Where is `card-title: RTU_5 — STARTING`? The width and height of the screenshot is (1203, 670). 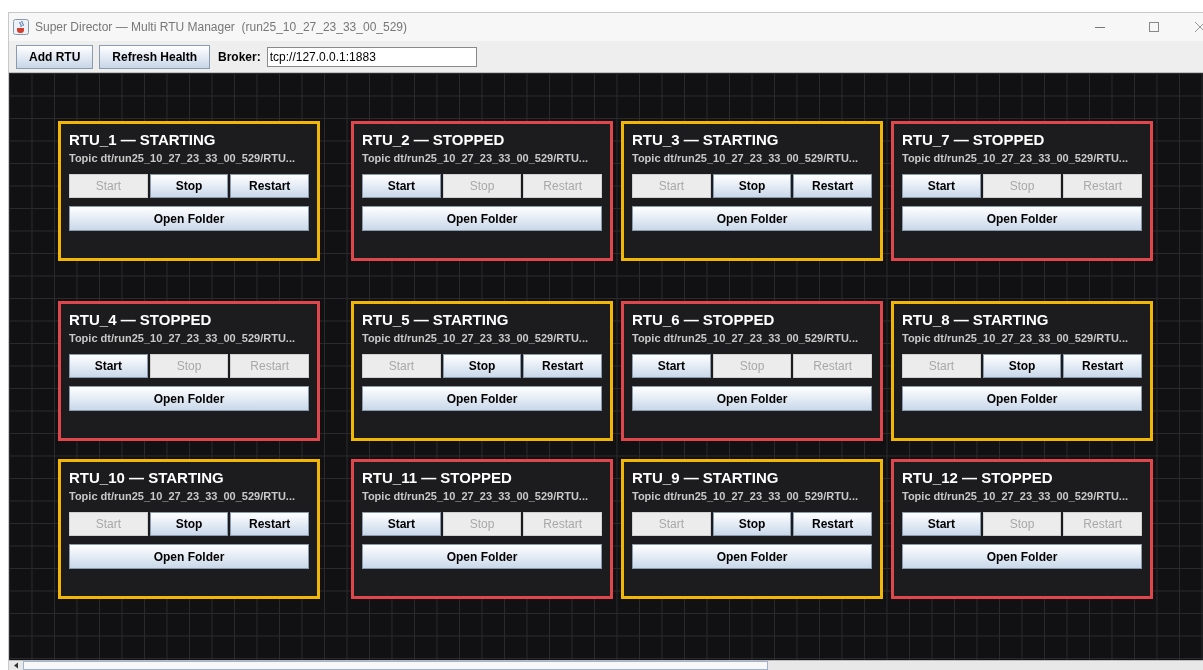 card-title: RTU_5 — STARTING is located at coordinates (436, 320).